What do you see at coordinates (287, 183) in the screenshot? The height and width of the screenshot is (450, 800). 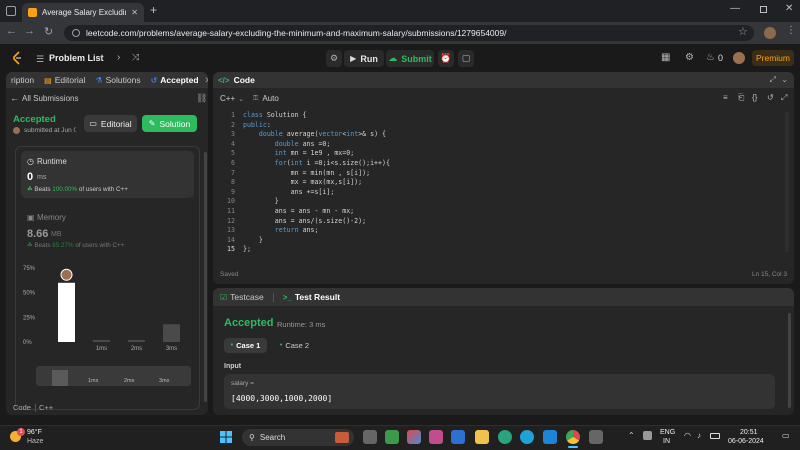 I see `code-line: 8 mx = max(mx,s[i]);` at bounding box center [287, 183].